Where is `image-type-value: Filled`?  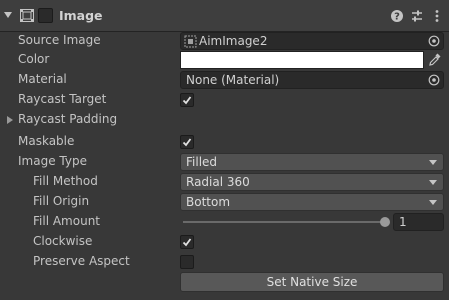 image-type-value: Filled is located at coordinates (202, 162).